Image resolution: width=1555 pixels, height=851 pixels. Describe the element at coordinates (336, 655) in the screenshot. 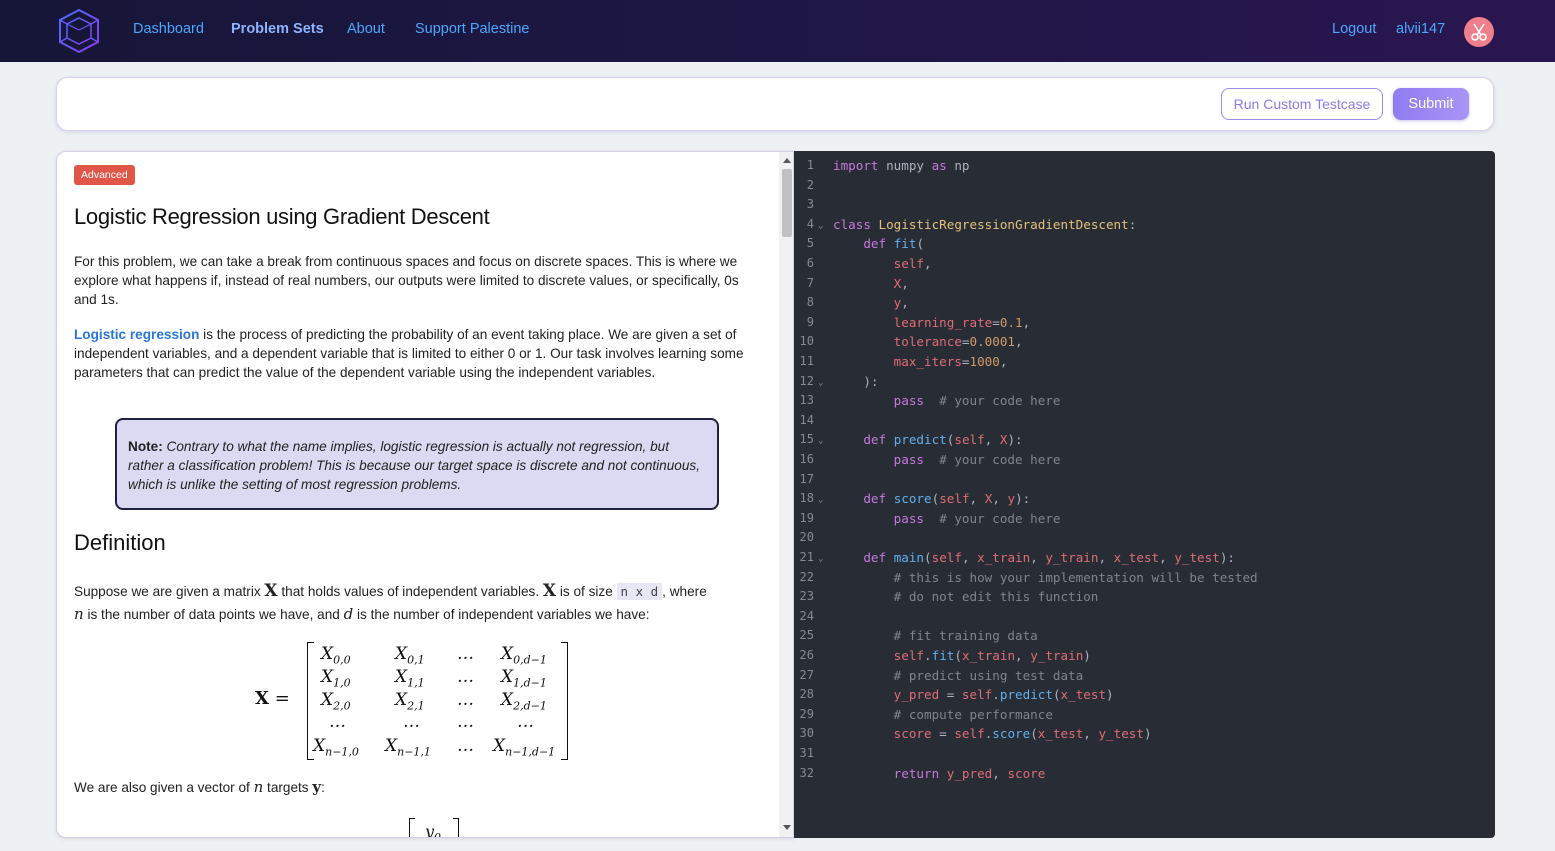

I see `matrix-cell: X0,0` at that location.